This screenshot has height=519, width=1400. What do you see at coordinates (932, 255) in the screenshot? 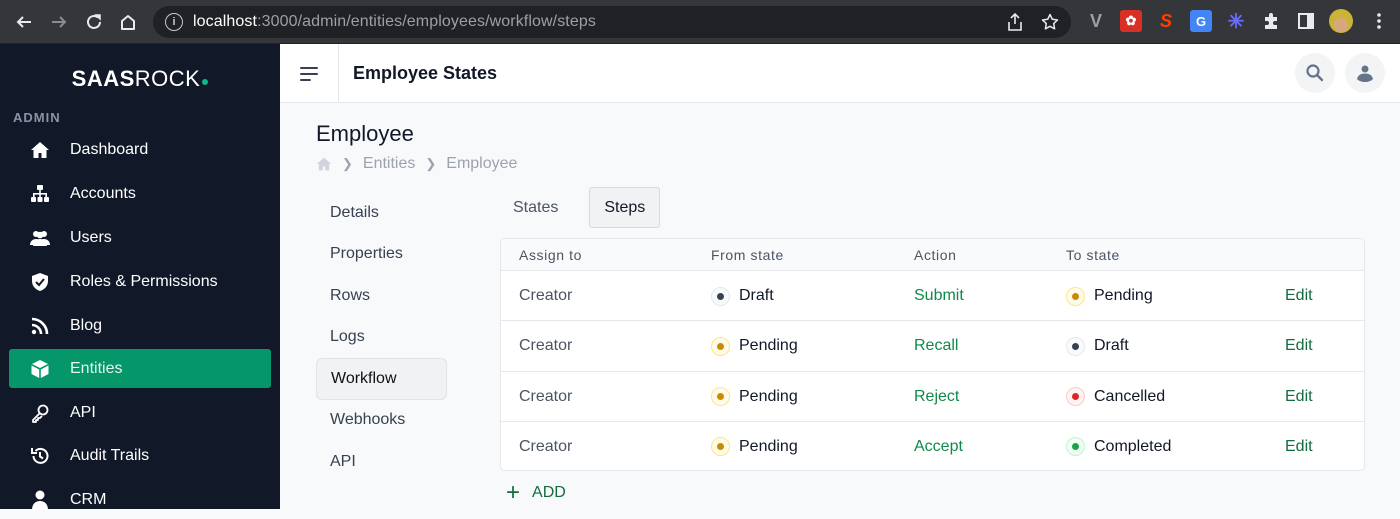
I see `table-header: Assign to From state Action To state` at bounding box center [932, 255].